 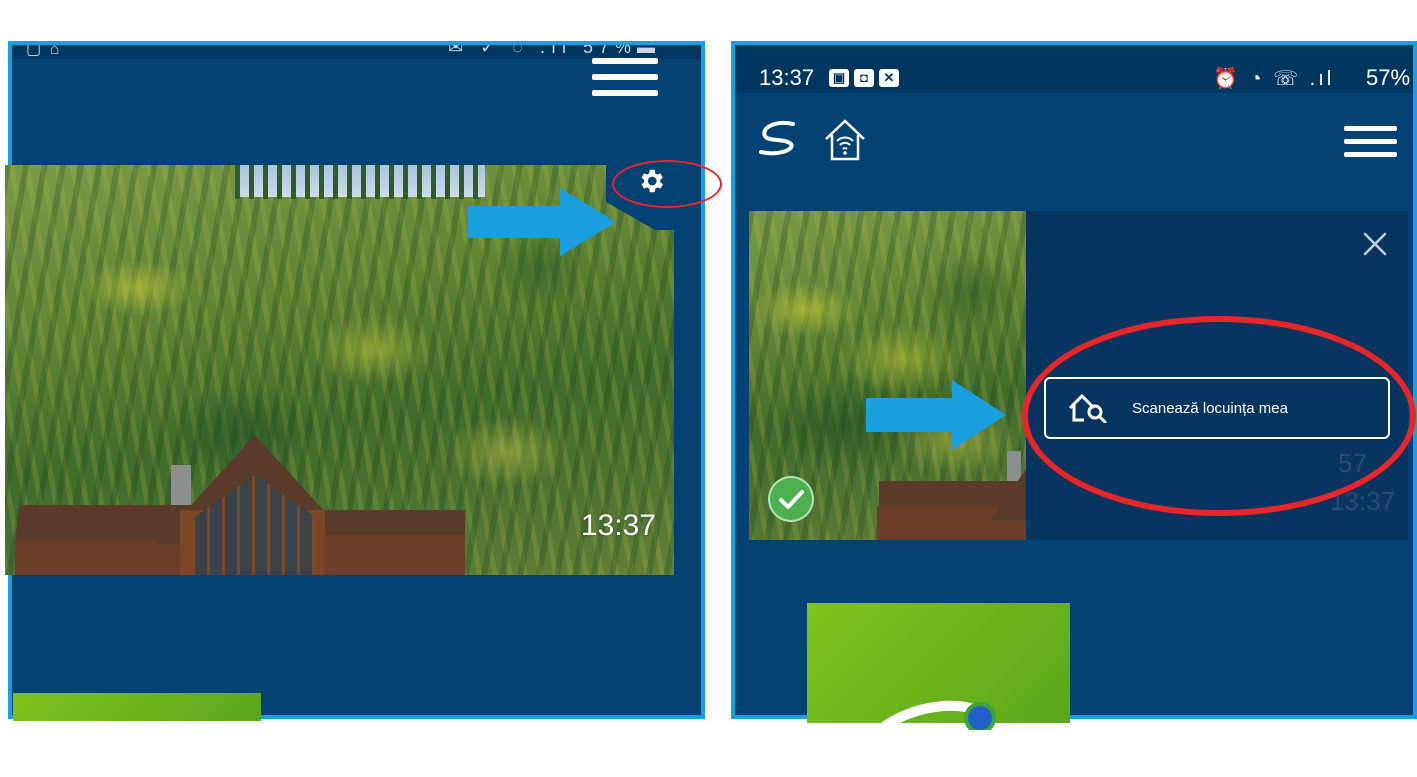 I want to click on treeline, so click(x=360, y=182).